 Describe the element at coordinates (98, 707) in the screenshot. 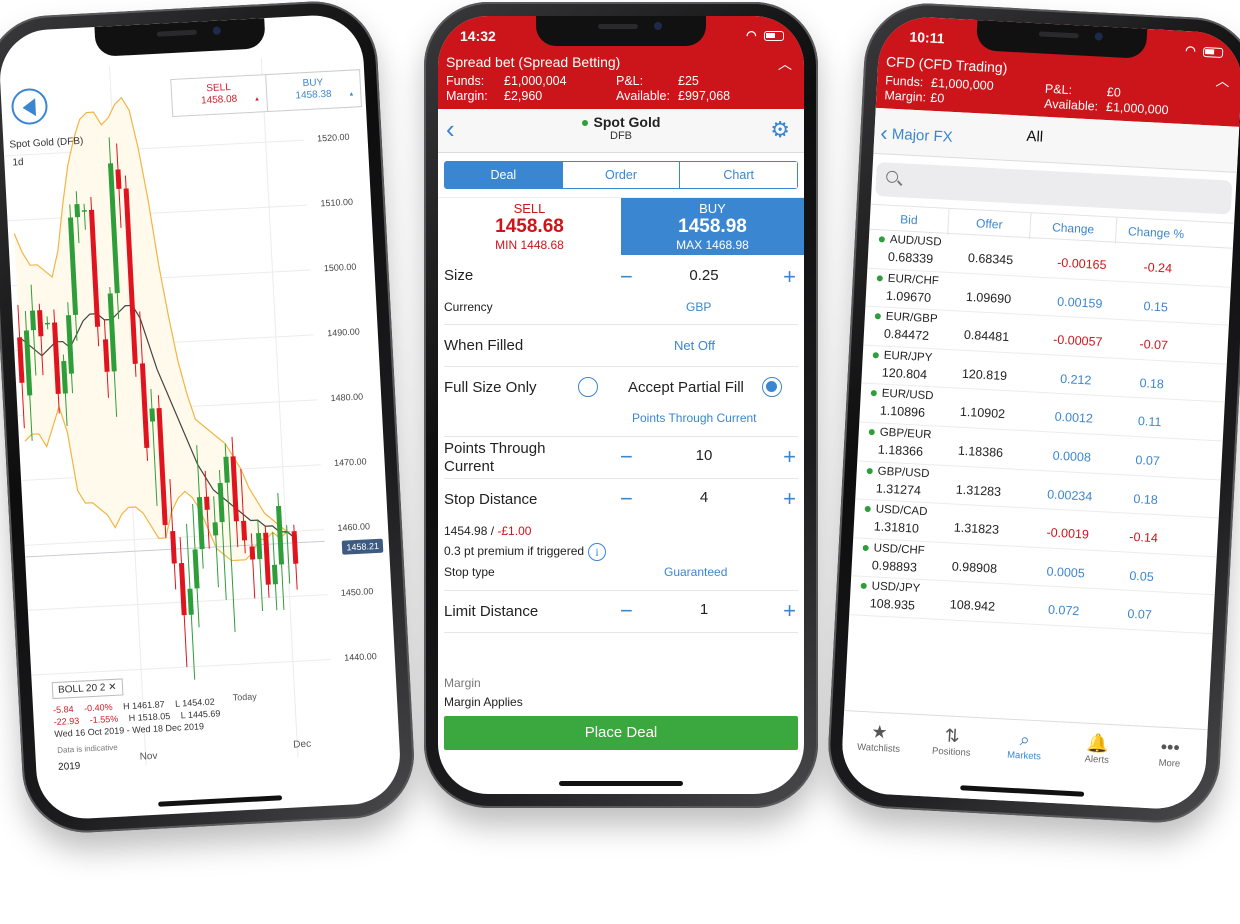

I see `today-change-pct: -0.40%` at that location.